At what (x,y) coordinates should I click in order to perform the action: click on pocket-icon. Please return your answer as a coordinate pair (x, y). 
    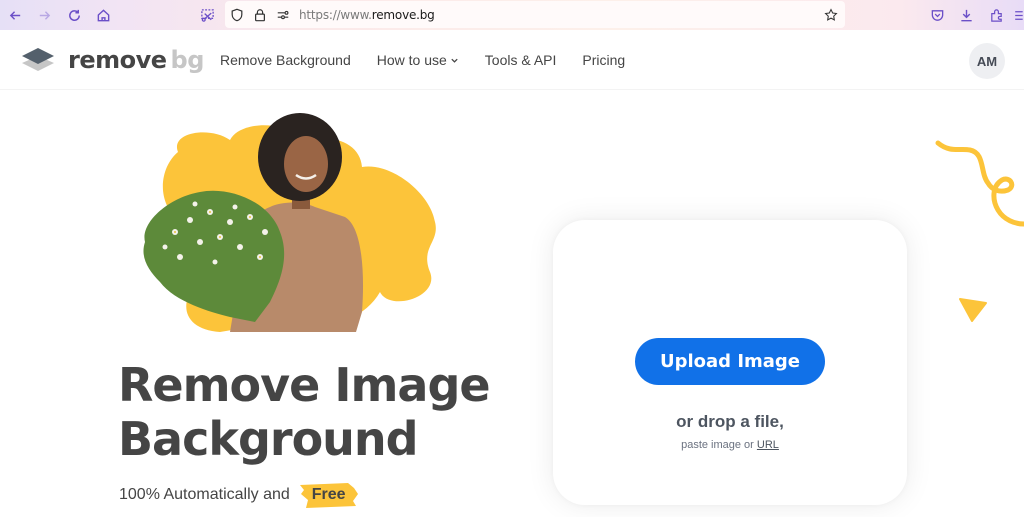
    Looking at the image, I should click on (937, 15).